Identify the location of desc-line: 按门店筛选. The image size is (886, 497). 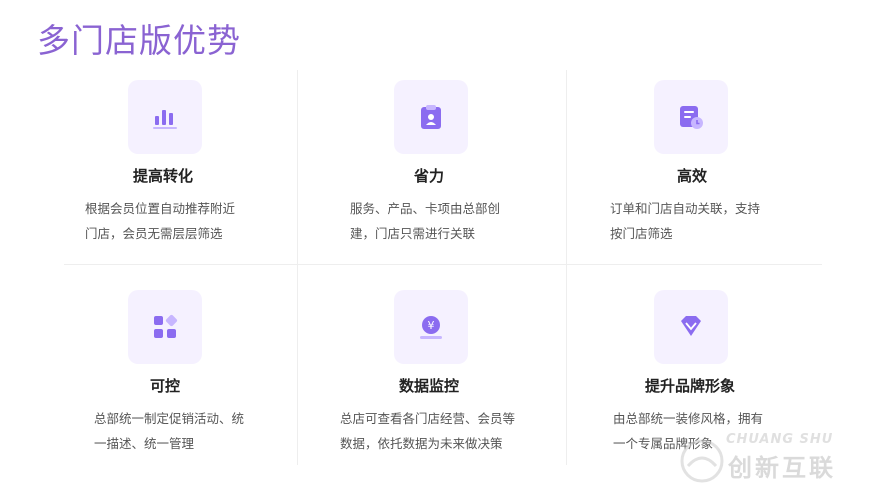
(641, 233).